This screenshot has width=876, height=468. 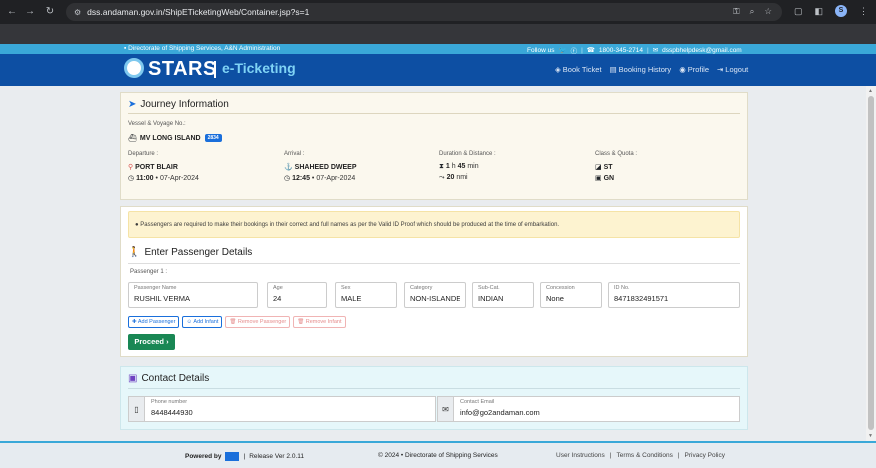 What do you see at coordinates (132, 104) in the screenshot?
I see `send-arrow-icon: ➤` at bounding box center [132, 104].